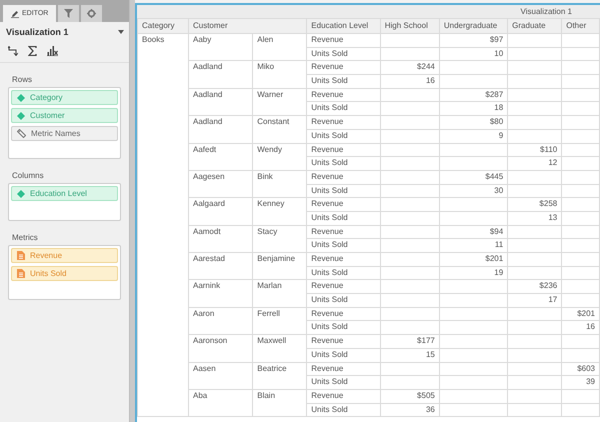  What do you see at coordinates (69, 13) in the screenshot?
I see `filter-tab` at bounding box center [69, 13].